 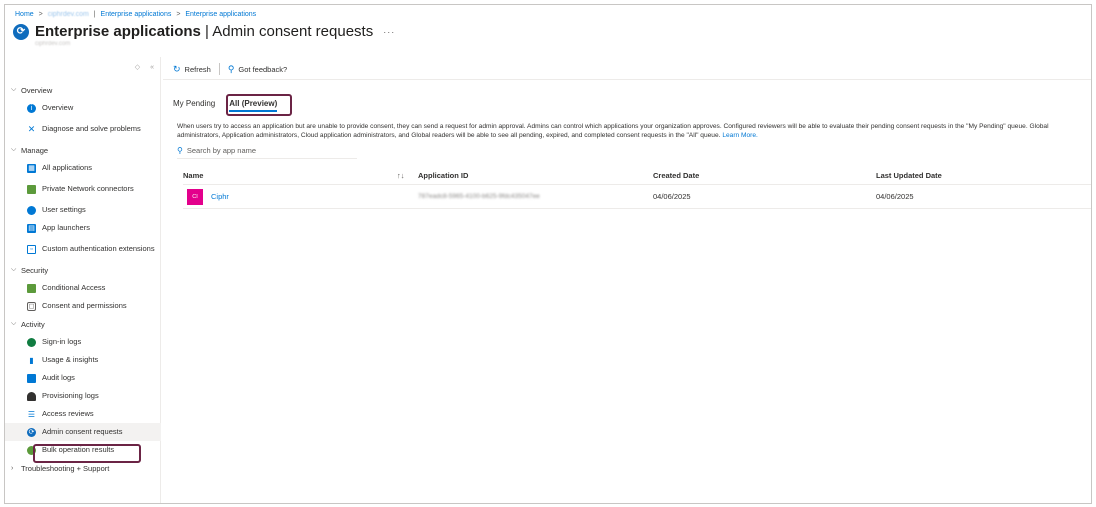 What do you see at coordinates (70, 395) in the screenshot?
I see `sidebar-item-label: Provisioning logs` at bounding box center [70, 395].